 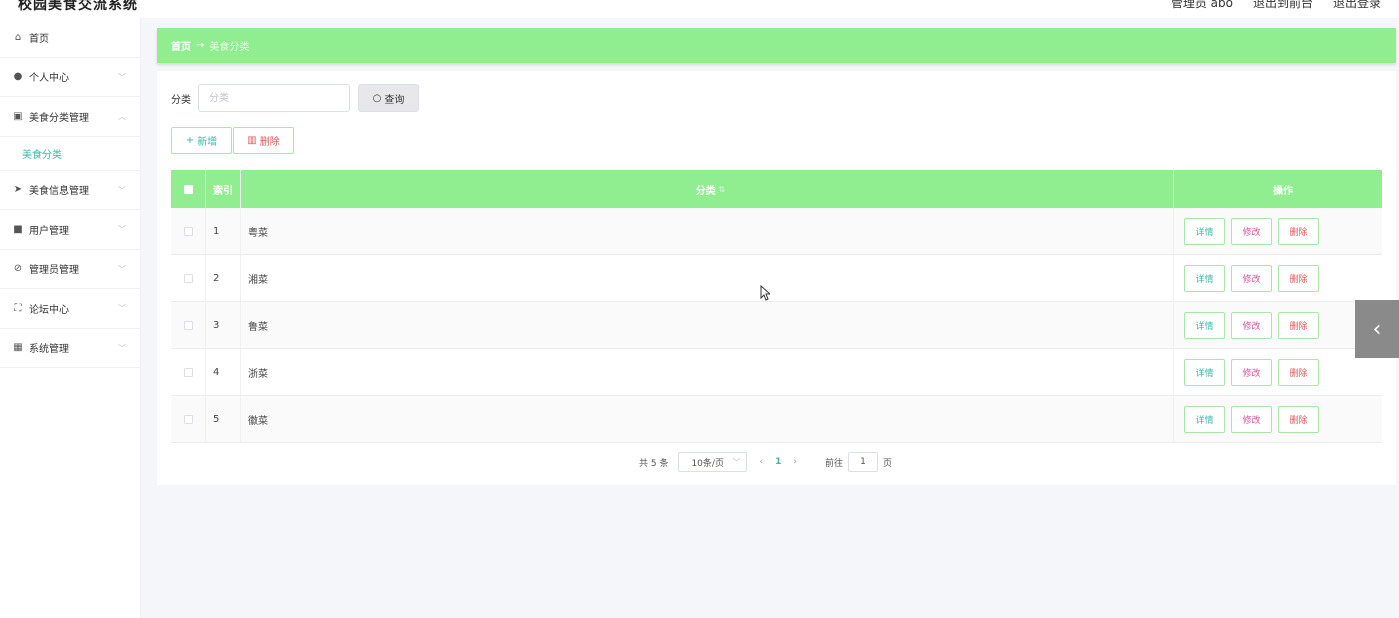 I want to click on query-button: ○ 查询, so click(x=388, y=98).